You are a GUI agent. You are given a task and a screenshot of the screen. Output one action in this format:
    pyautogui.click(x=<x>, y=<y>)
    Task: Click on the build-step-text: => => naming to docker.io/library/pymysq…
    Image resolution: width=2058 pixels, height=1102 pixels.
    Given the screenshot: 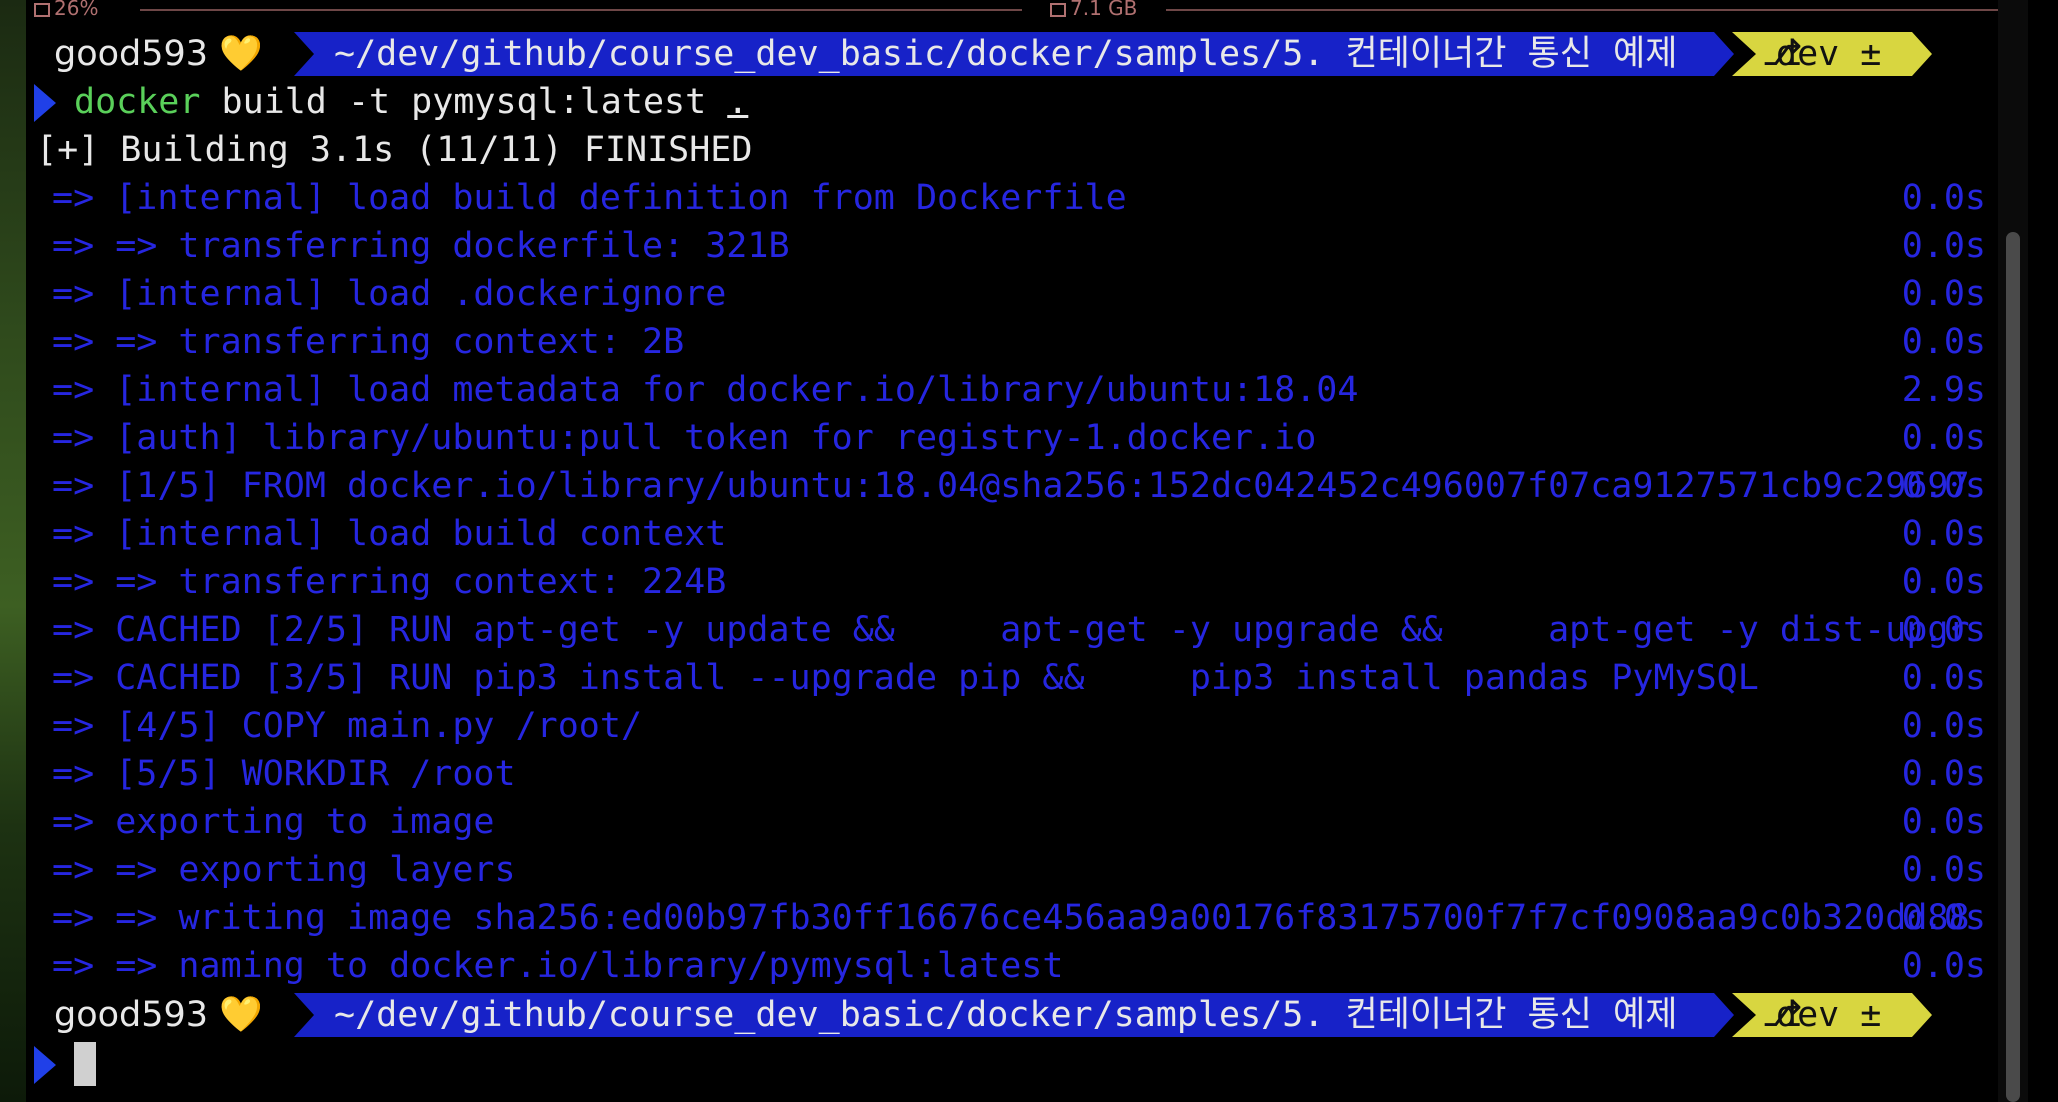 What is the action you would take?
    pyautogui.click(x=558, y=966)
    